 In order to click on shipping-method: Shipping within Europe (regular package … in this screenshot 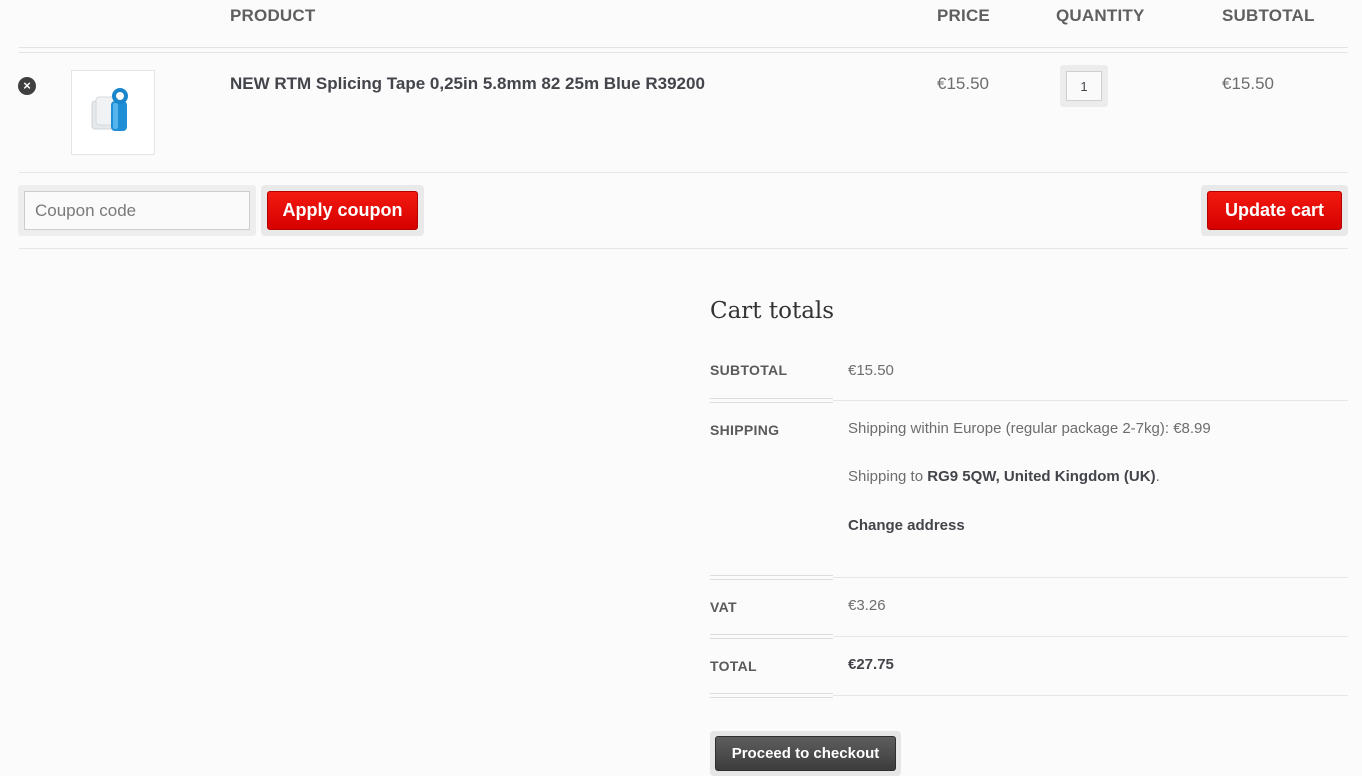, I will do `click(1029, 428)`.